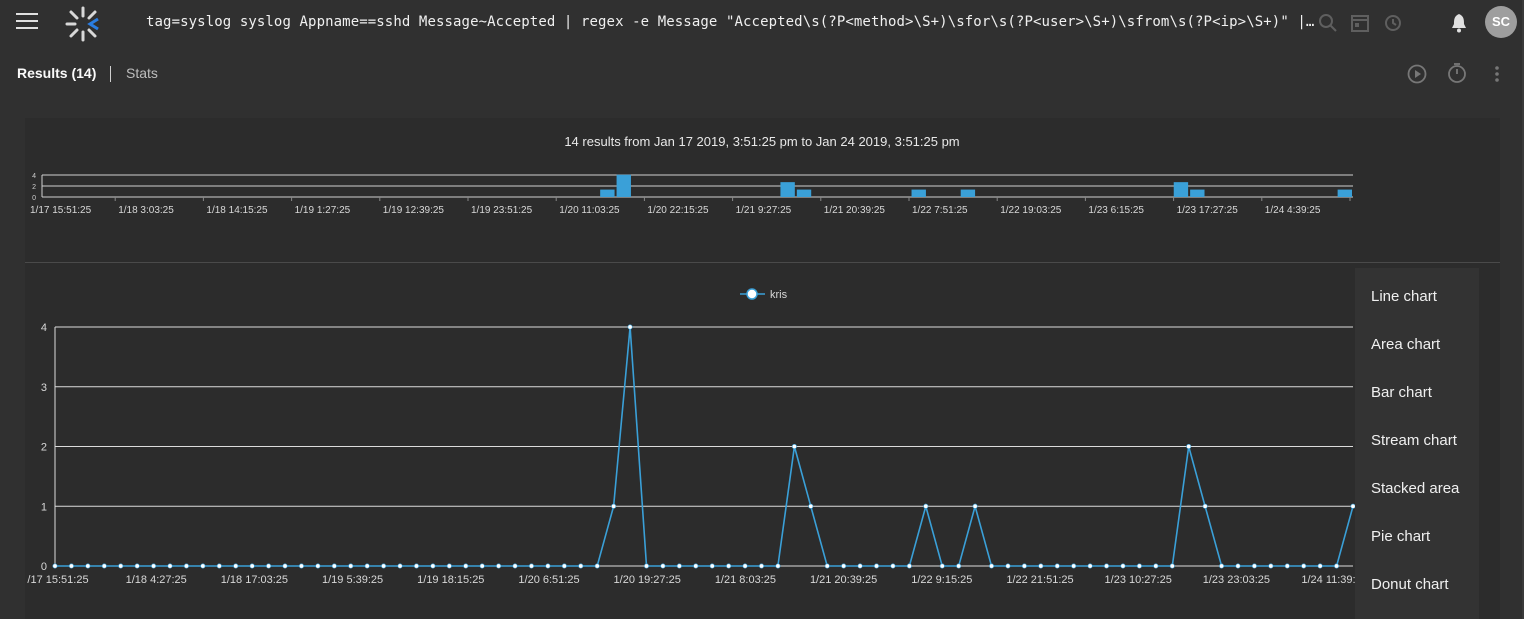  Describe the element at coordinates (34, 176) in the screenshot. I see `overview-y-tick: 4` at that location.